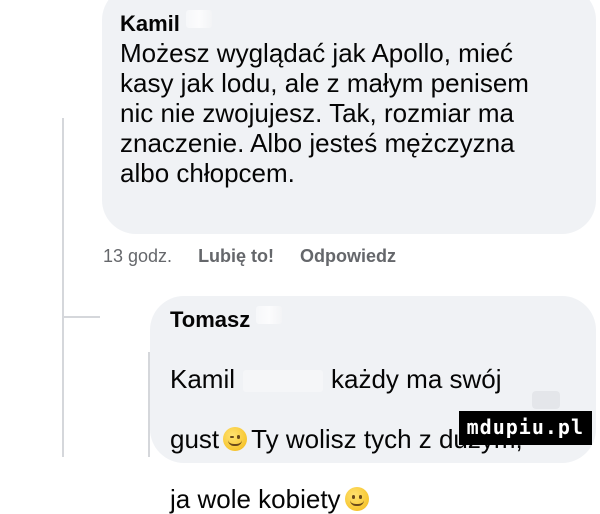 Image resolution: width=600 pixels, height=514 pixels. What do you see at coordinates (150, 23) in the screenshot?
I see `comment-author: Kamil` at bounding box center [150, 23].